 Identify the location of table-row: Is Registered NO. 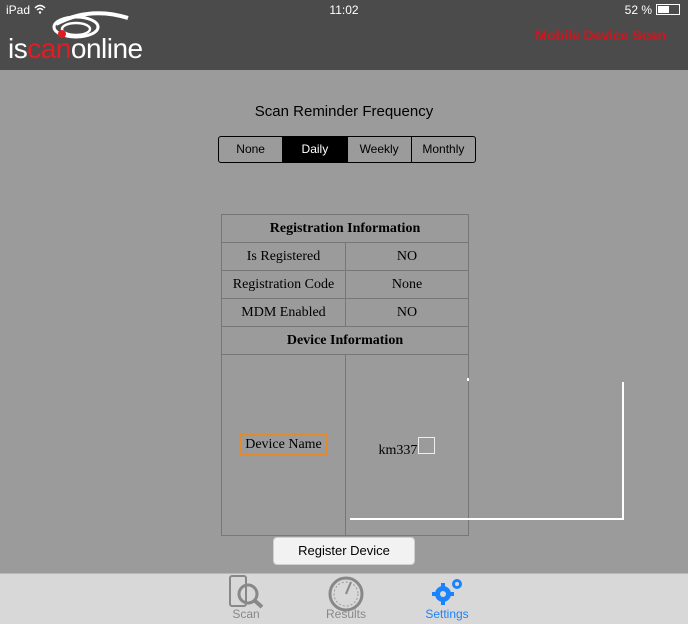
(345, 256).